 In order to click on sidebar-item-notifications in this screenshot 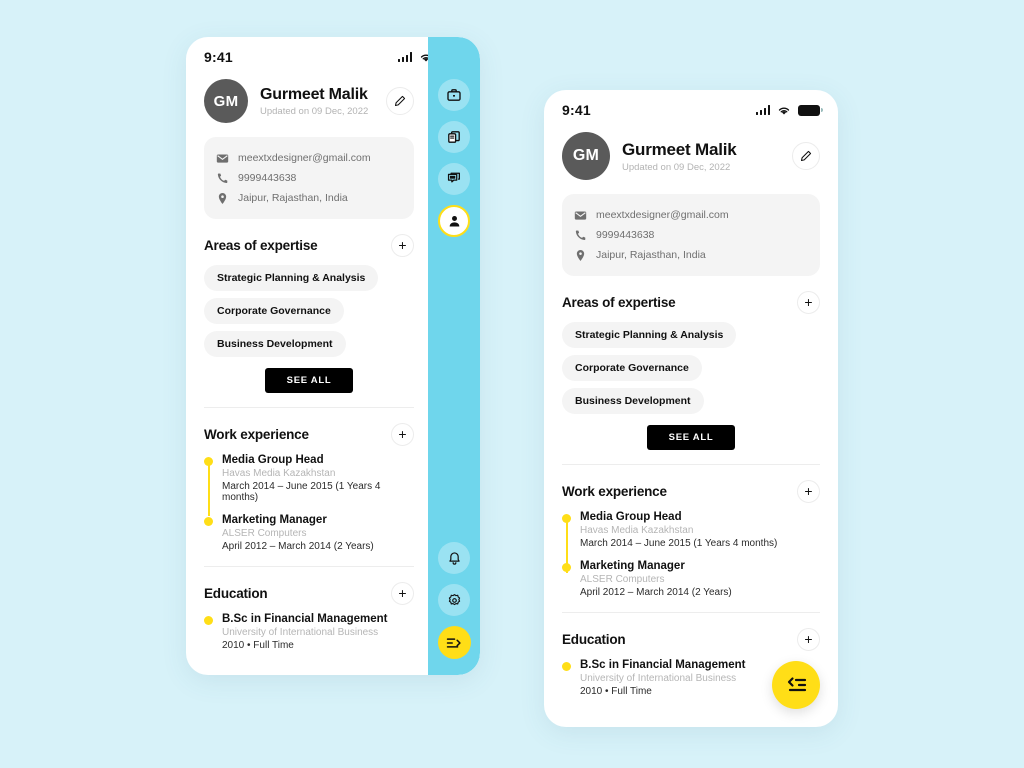, I will do `click(454, 558)`.